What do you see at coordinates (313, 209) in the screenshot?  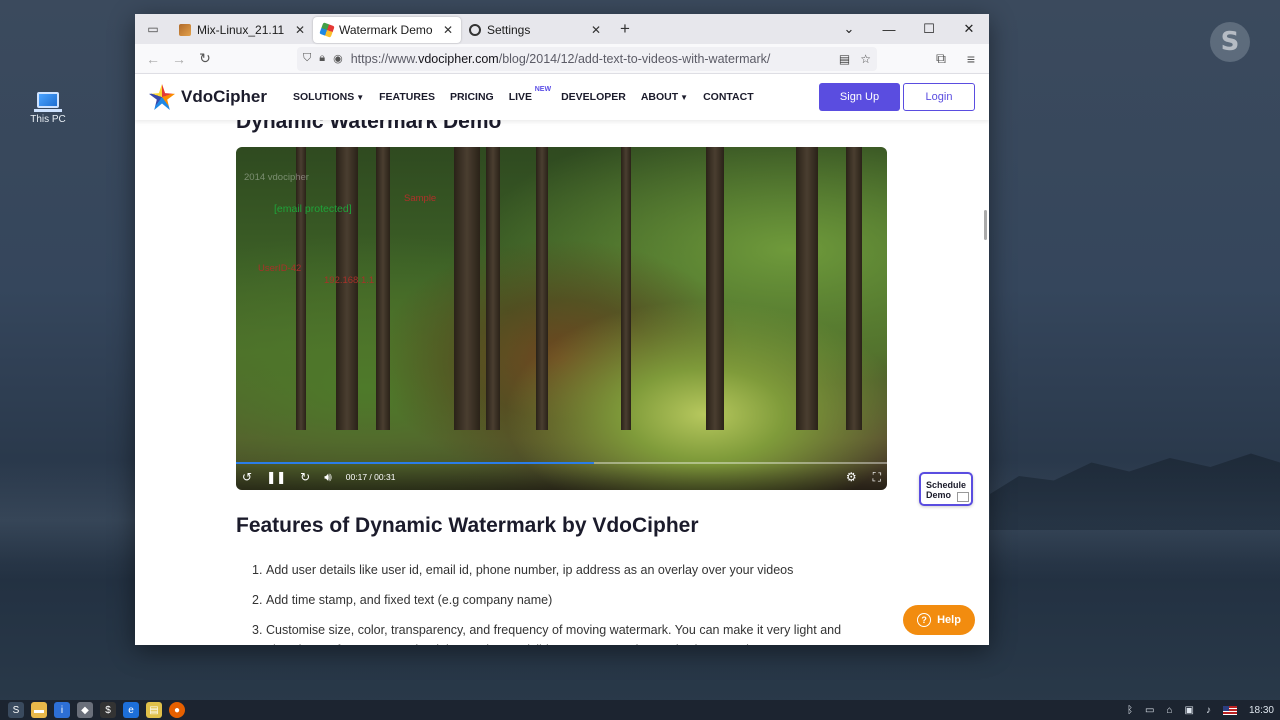 I see `watermark-email: [email protected]` at bounding box center [313, 209].